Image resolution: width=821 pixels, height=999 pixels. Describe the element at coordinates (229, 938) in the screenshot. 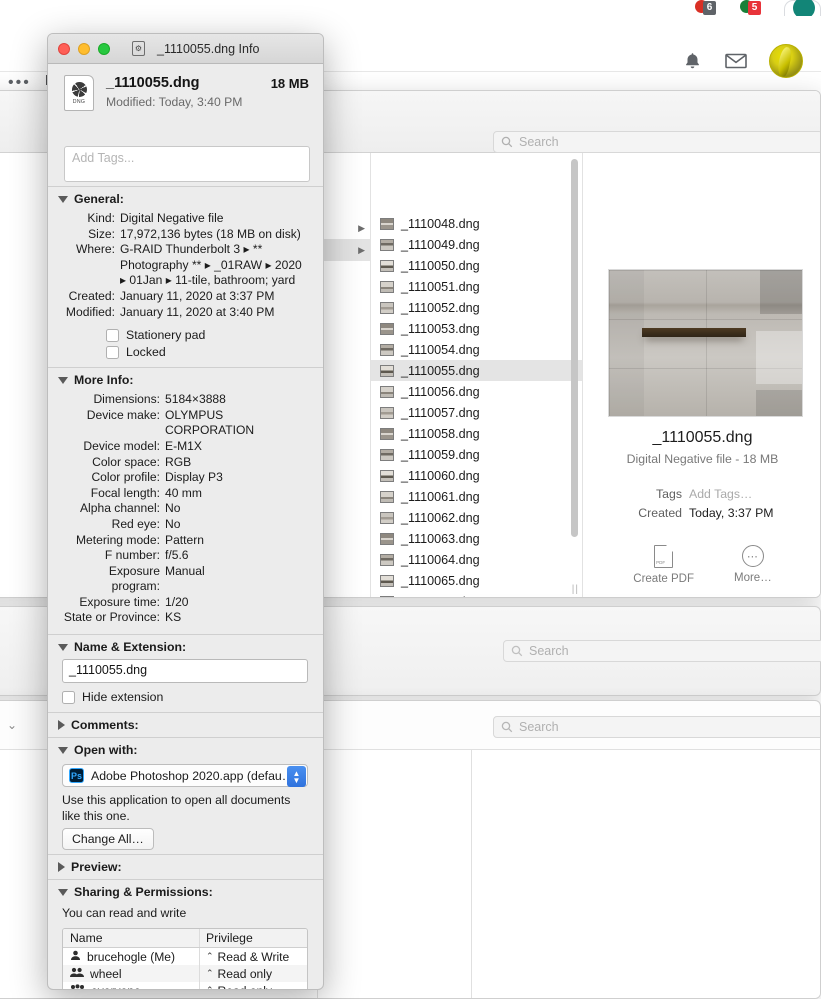

I see `column-header-privilege: Privilege` at that location.